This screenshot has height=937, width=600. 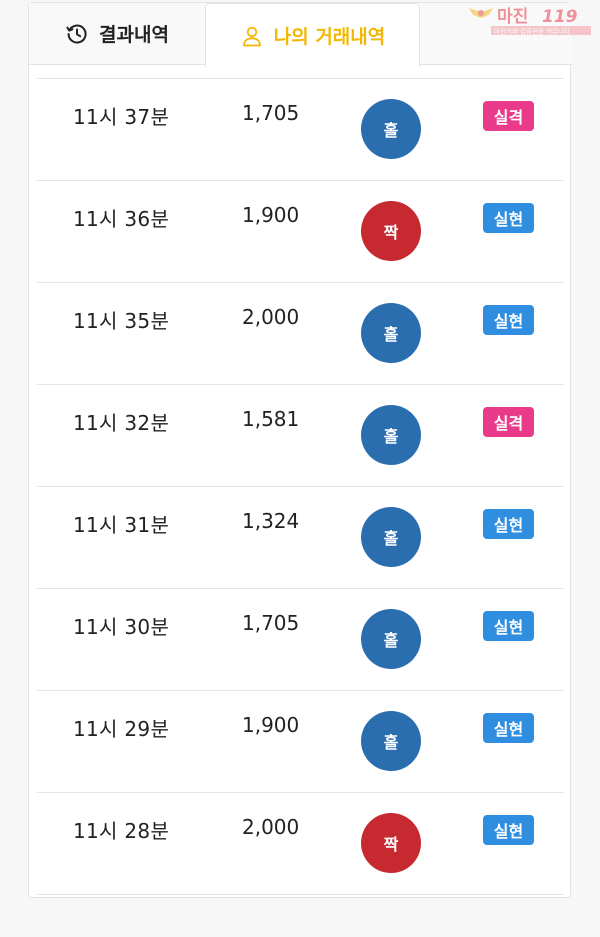 I want to click on table-row: 11시 35분 2,000 홀 실현, so click(x=300, y=334).